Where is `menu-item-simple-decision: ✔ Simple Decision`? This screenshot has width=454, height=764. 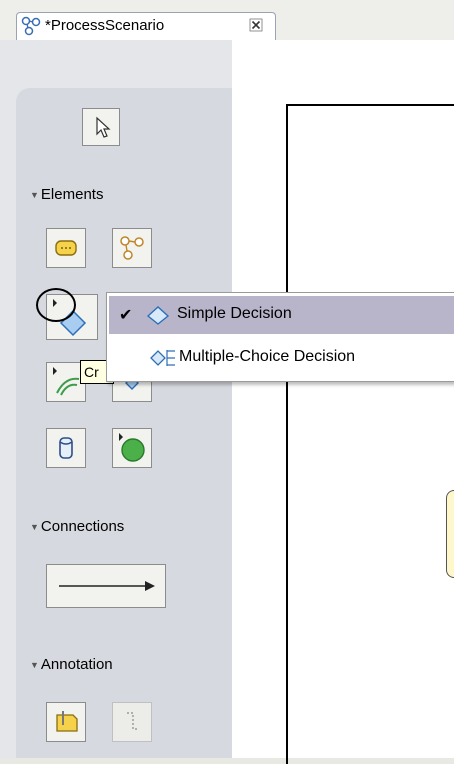
menu-item-simple-decision: ✔ Simple Decision is located at coordinates (279, 315).